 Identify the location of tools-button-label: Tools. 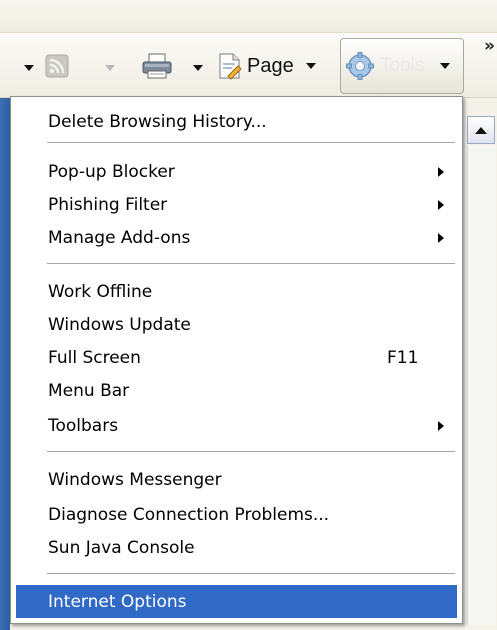
(402, 65).